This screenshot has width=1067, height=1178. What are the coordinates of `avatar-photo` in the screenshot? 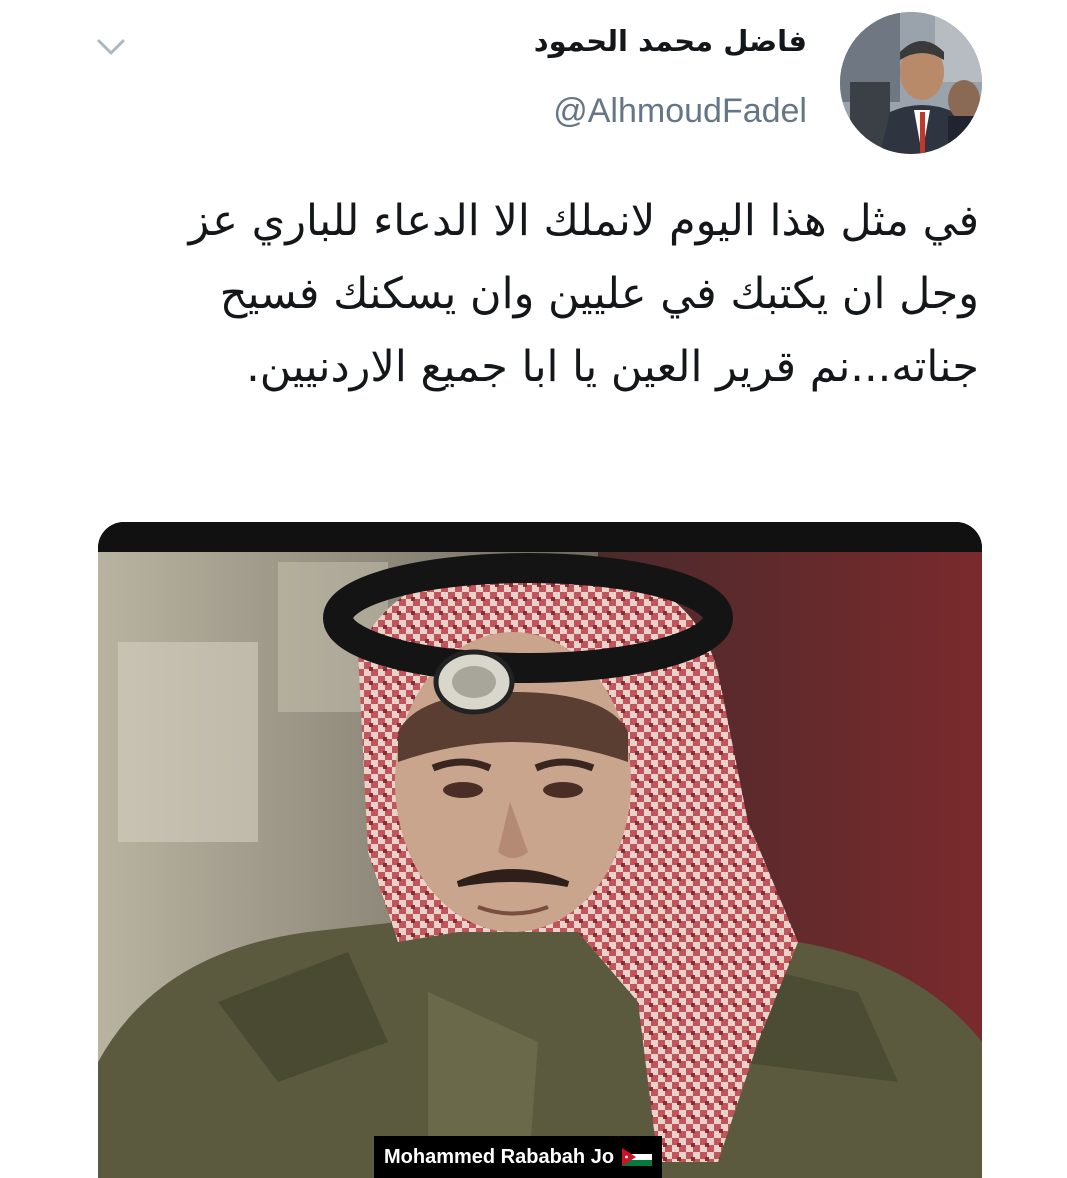 It's located at (911, 83).